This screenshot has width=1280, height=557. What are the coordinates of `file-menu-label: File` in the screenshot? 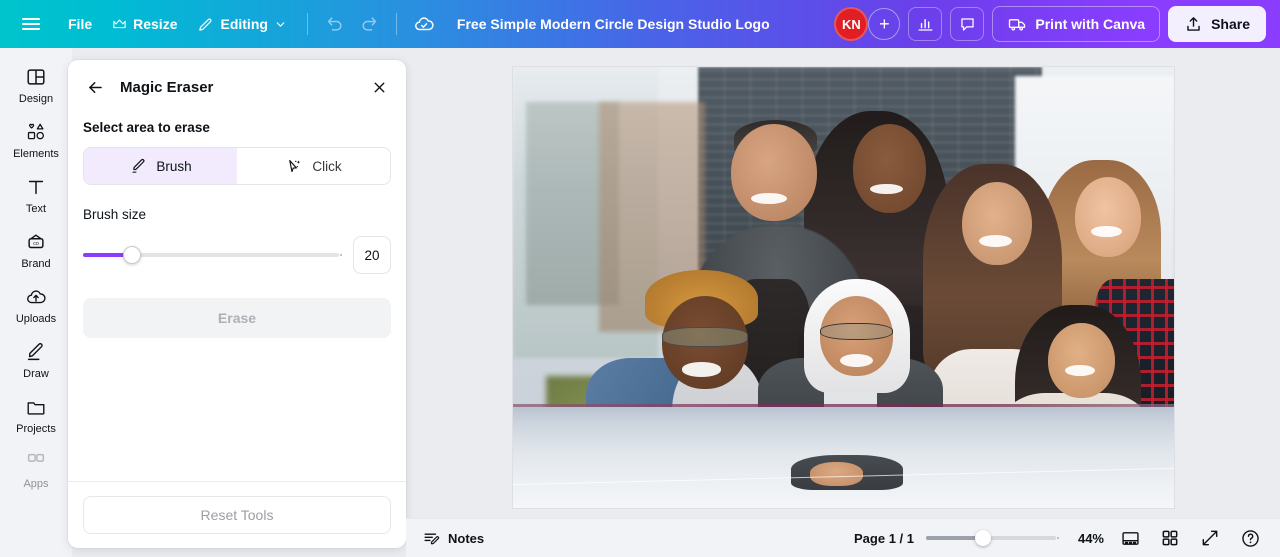 It's located at (80, 24).